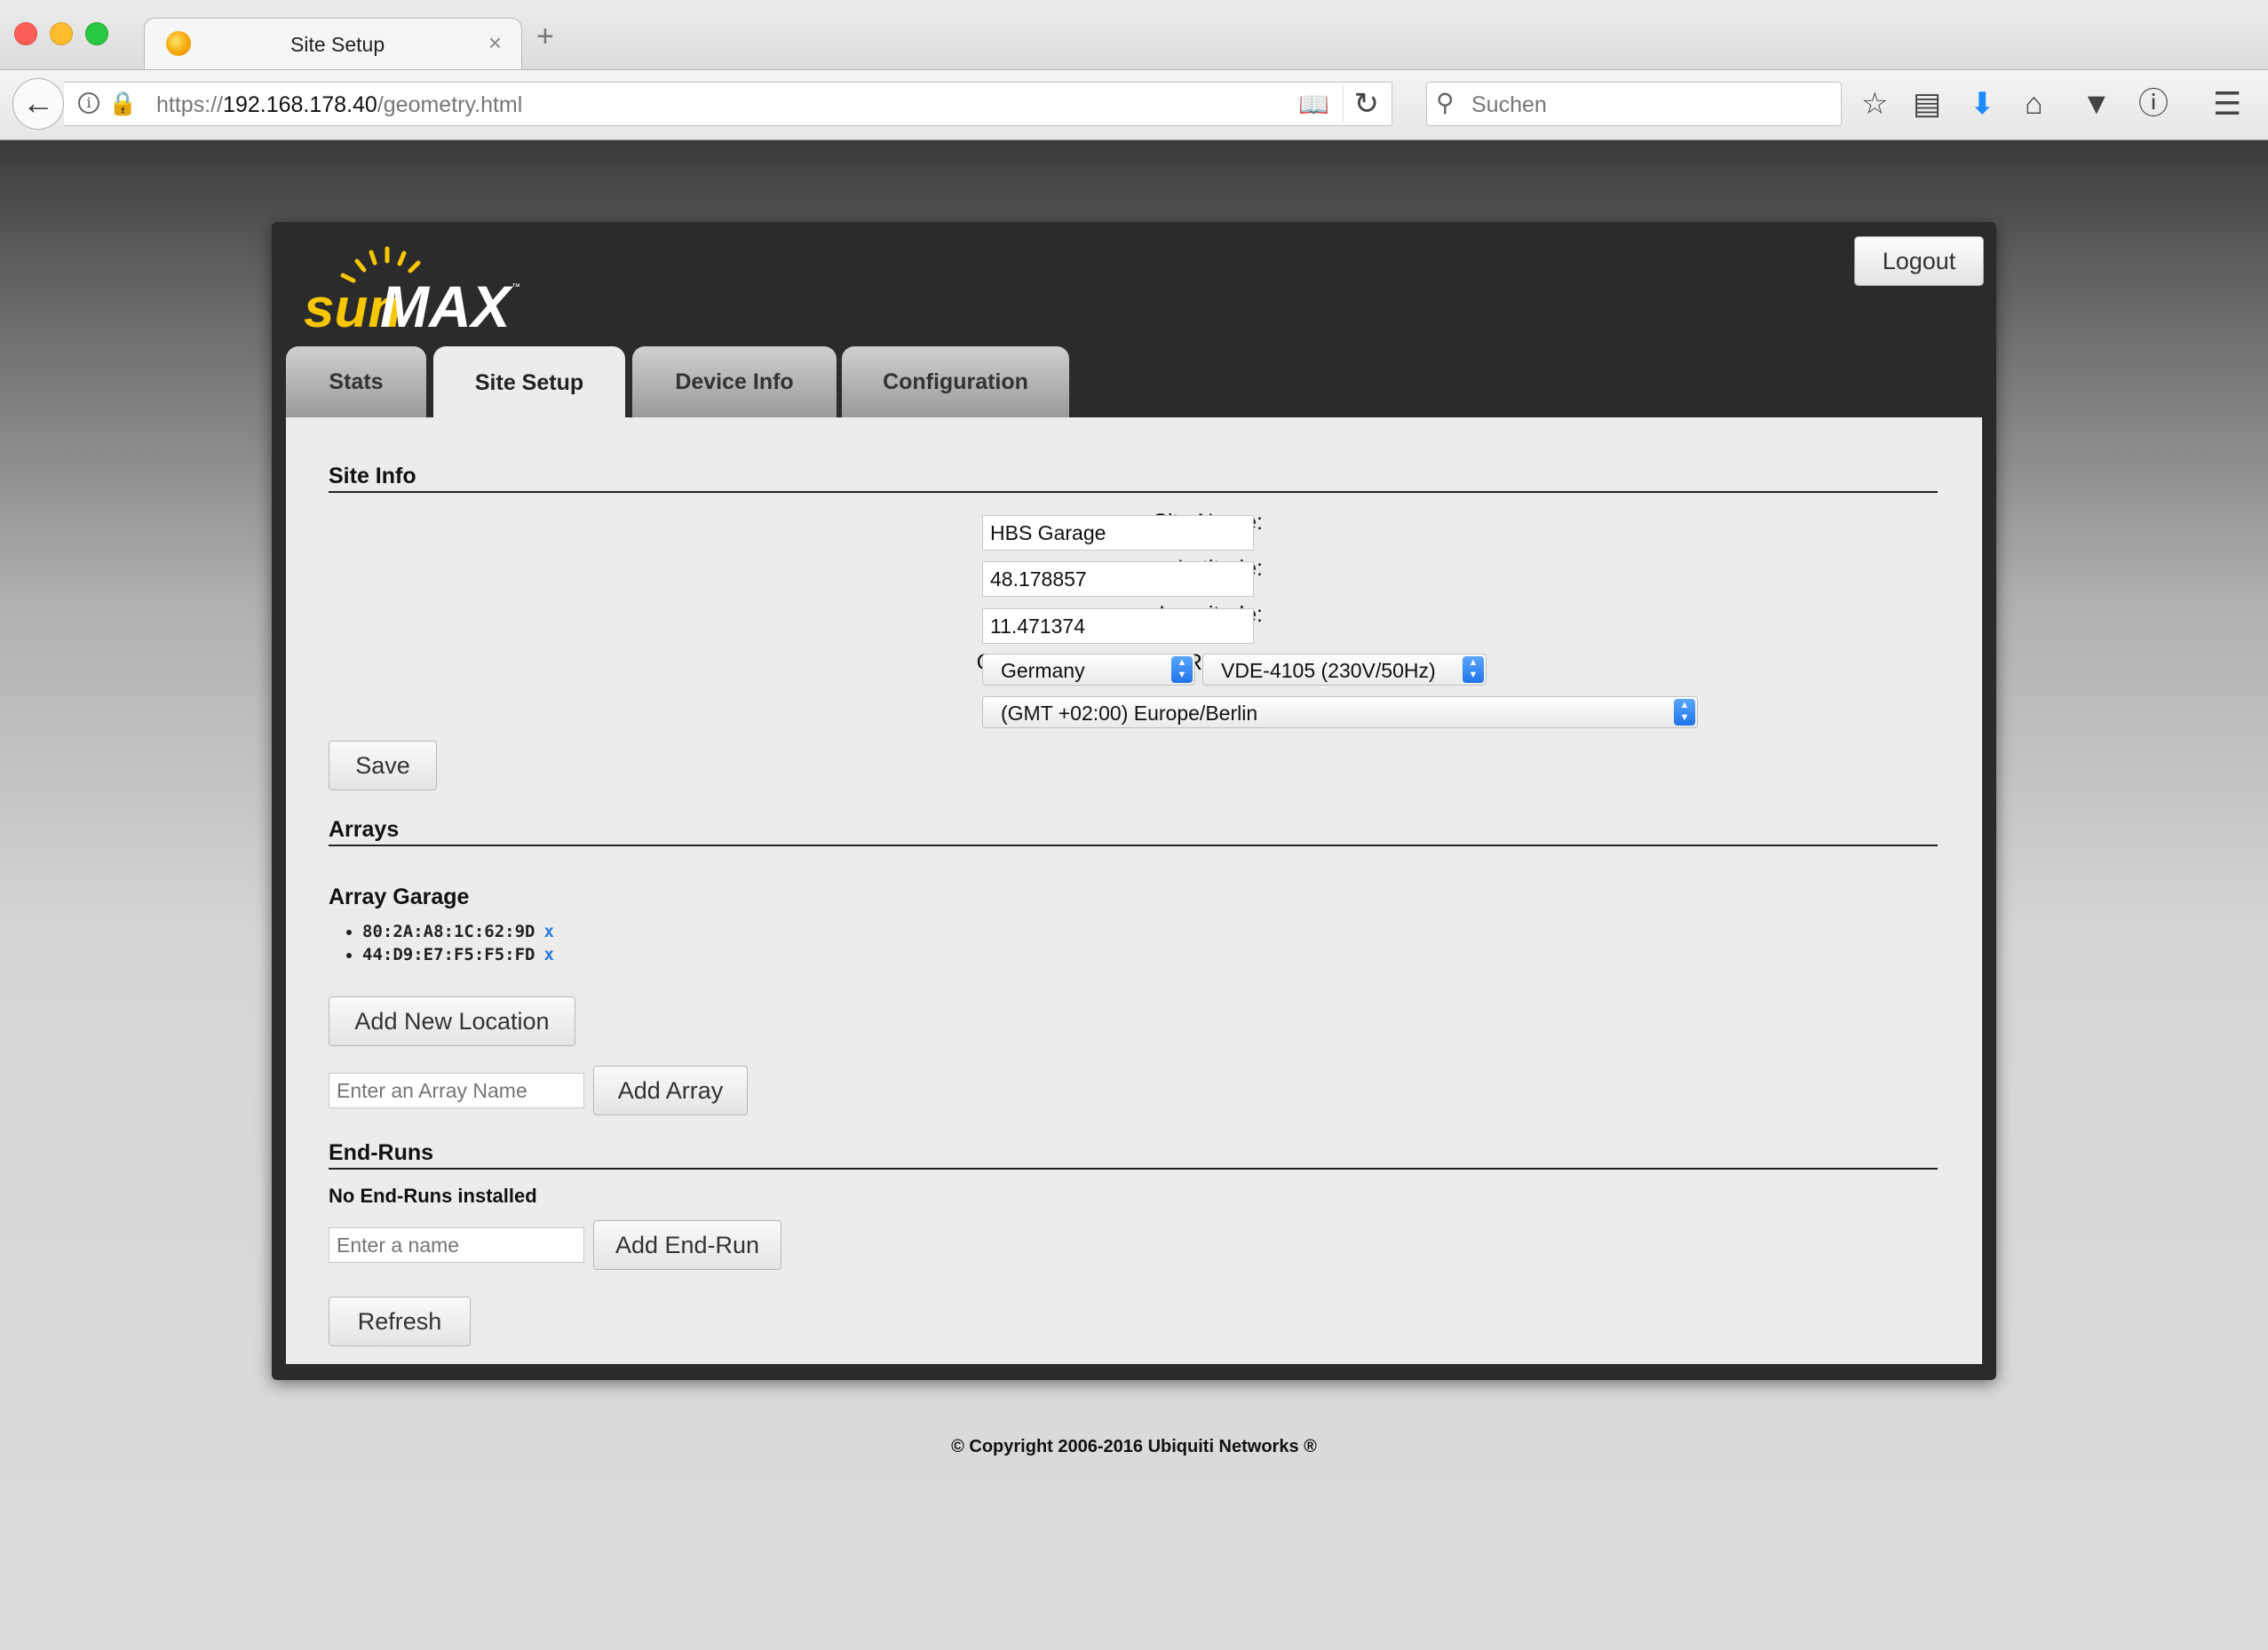 Image resolution: width=2268 pixels, height=1650 pixels. I want to click on browser-tab-site-setup: Site Setup ×, so click(333, 43).